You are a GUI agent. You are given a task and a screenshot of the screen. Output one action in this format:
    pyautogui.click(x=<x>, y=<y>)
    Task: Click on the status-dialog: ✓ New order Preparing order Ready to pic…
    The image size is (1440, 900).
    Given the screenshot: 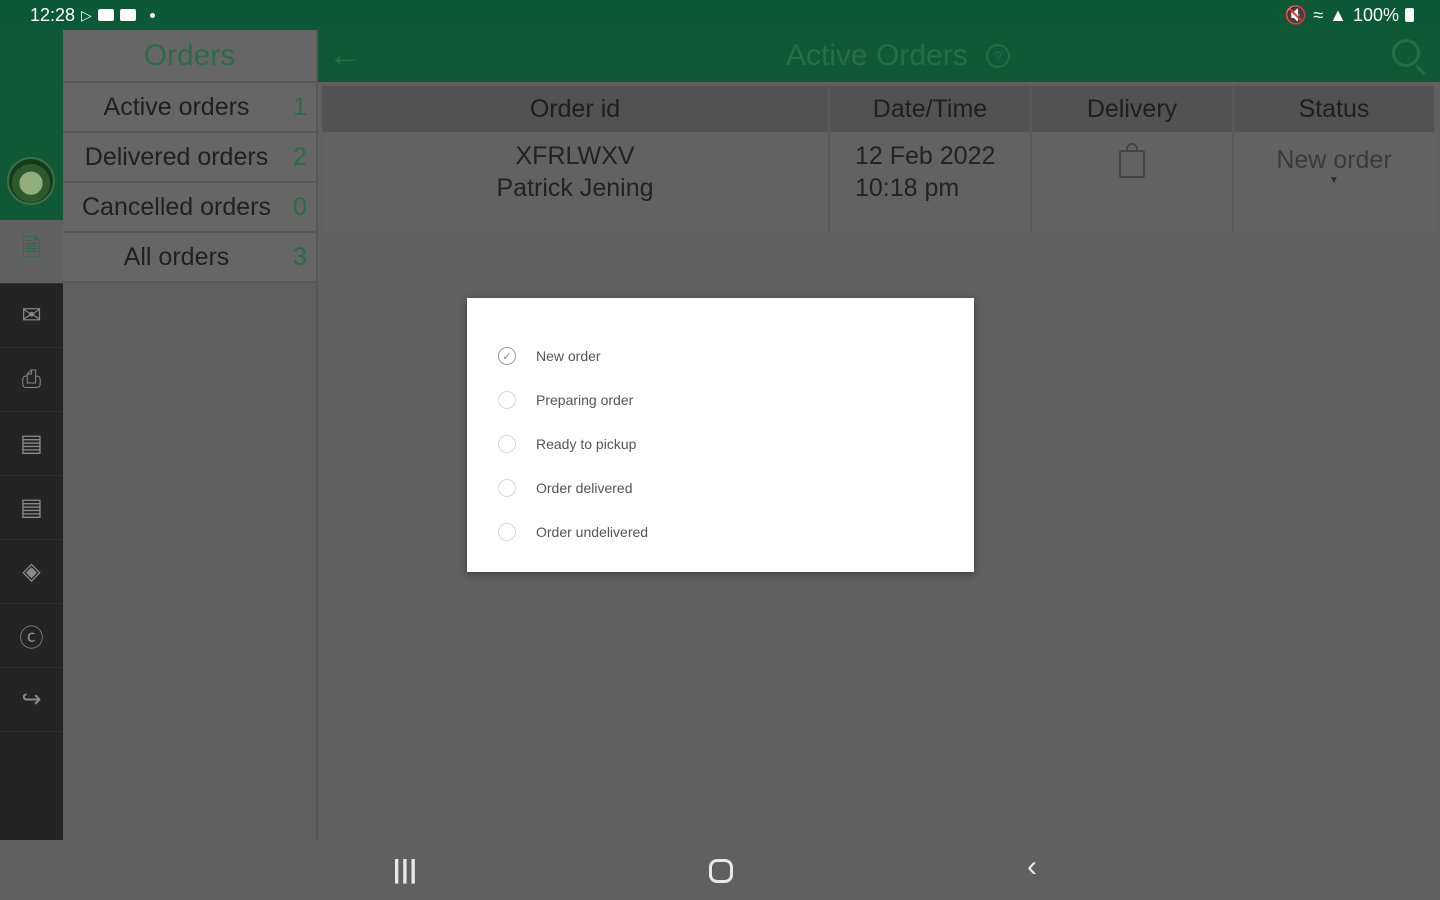 What is the action you would take?
    pyautogui.click(x=720, y=435)
    